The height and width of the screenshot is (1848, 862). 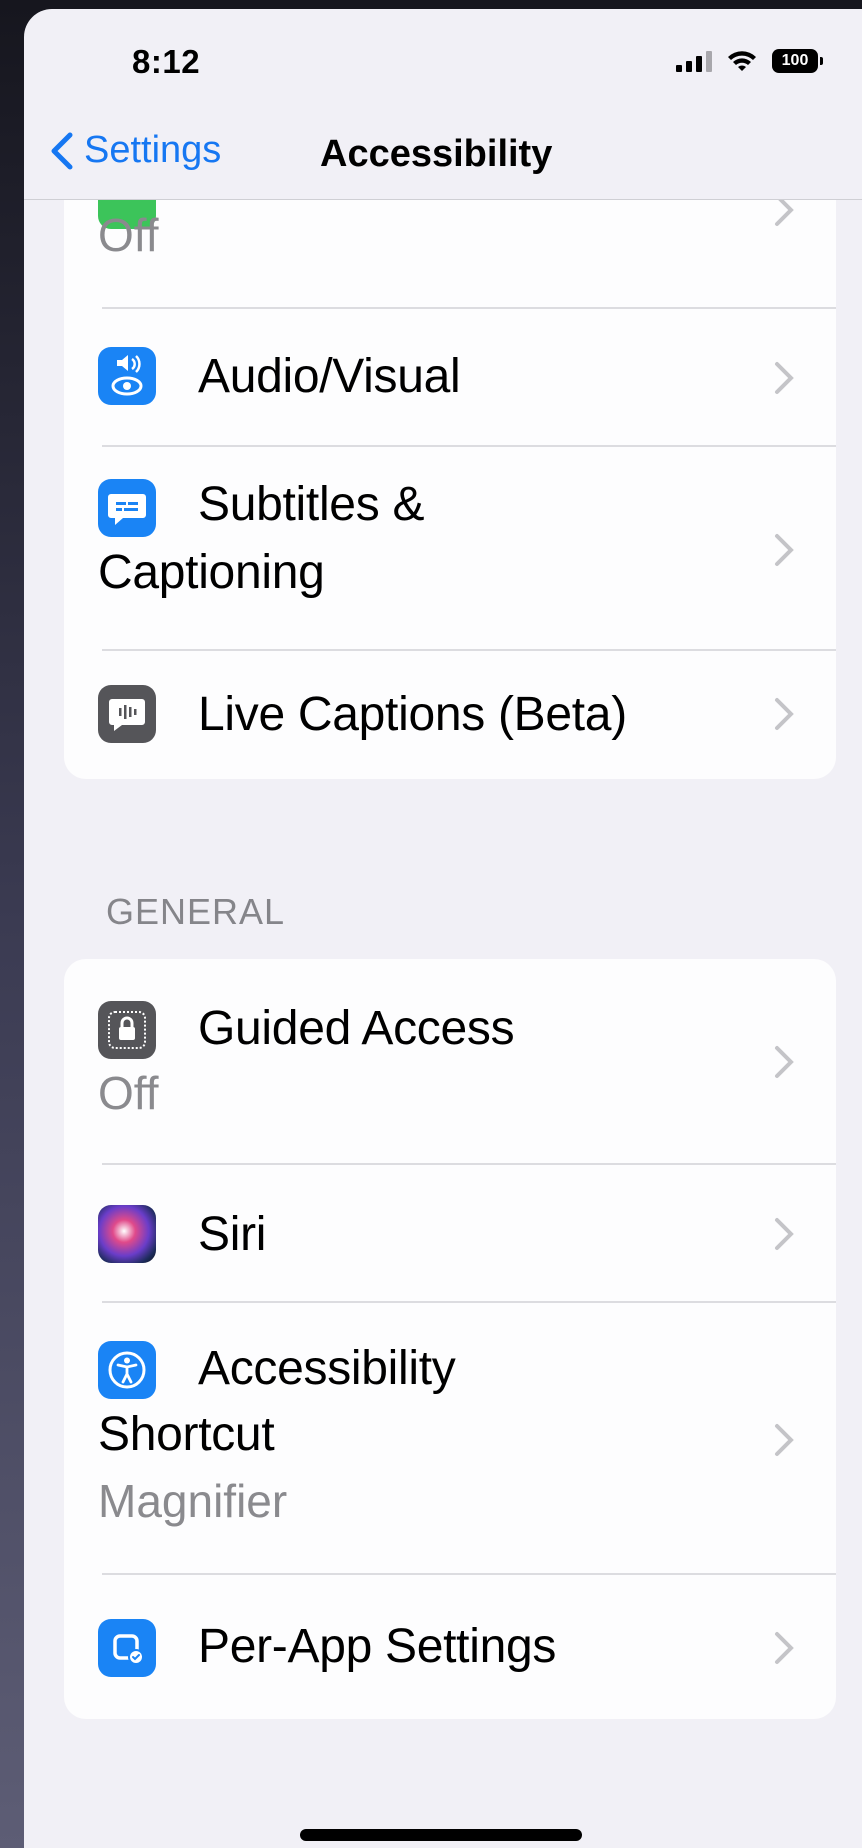 What do you see at coordinates (166, 61) in the screenshot?
I see `status-time: 8:12` at bounding box center [166, 61].